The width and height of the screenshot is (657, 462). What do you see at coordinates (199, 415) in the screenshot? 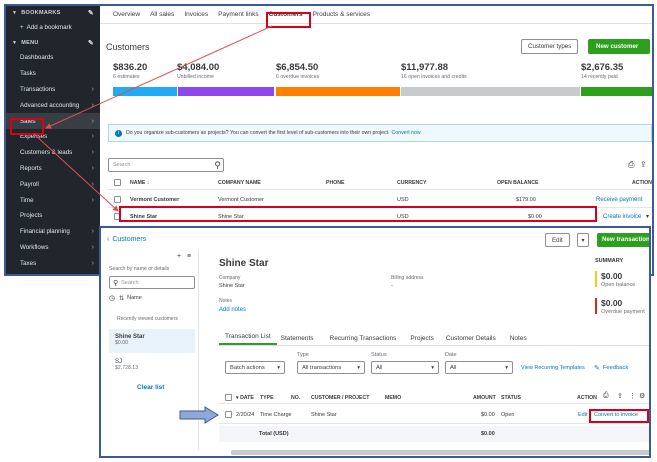
I see `arrow-to-transaction-row` at bounding box center [199, 415].